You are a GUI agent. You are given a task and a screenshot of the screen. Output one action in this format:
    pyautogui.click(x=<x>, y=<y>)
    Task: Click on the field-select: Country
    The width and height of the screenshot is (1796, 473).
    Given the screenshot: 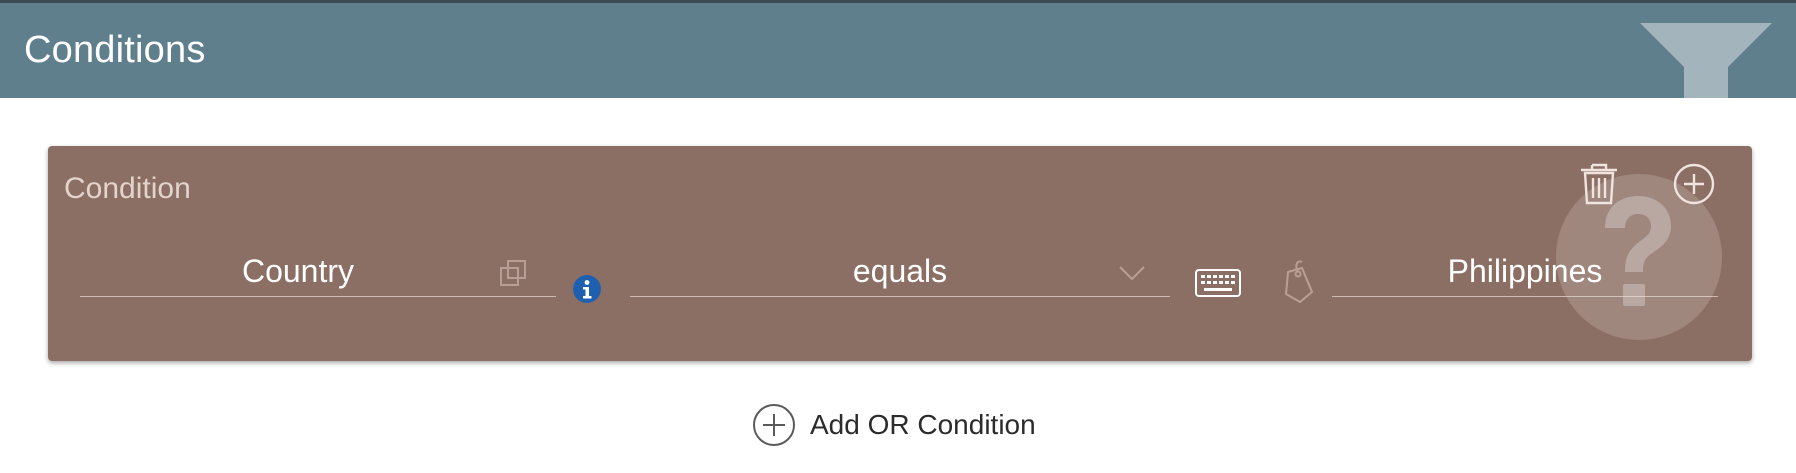 What is the action you would take?
    pyautogui.click(x=318, y=271)
    